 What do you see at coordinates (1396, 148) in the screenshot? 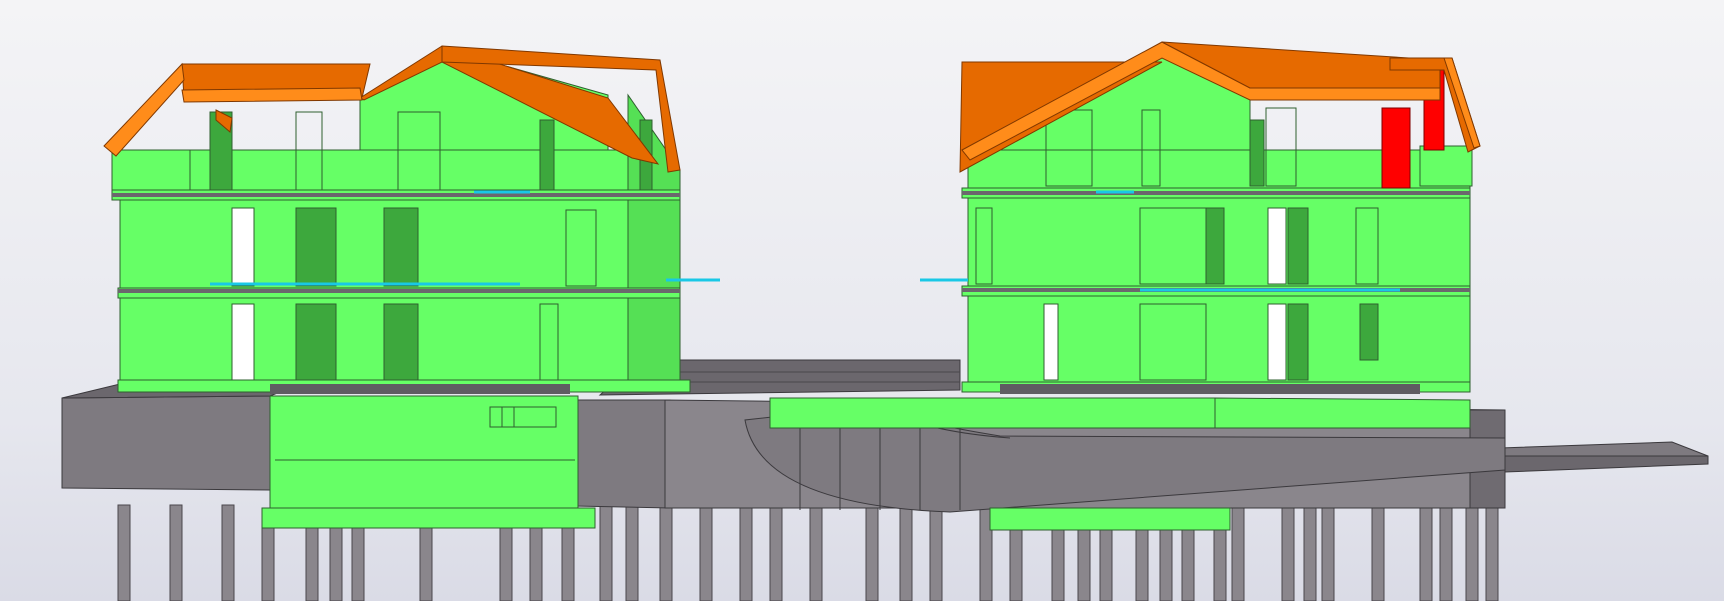
I see `selected-element` at bounding box center [1396, 148].